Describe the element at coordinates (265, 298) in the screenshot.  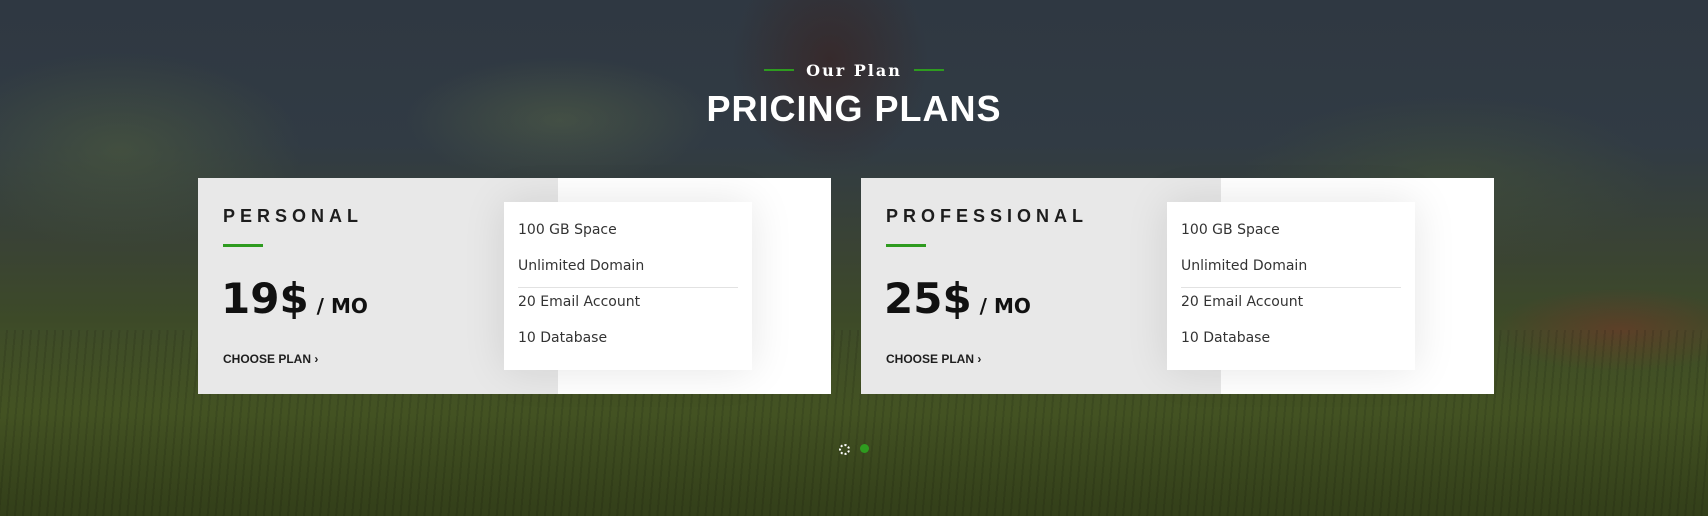
I see `price-amount: 19$` at that location.